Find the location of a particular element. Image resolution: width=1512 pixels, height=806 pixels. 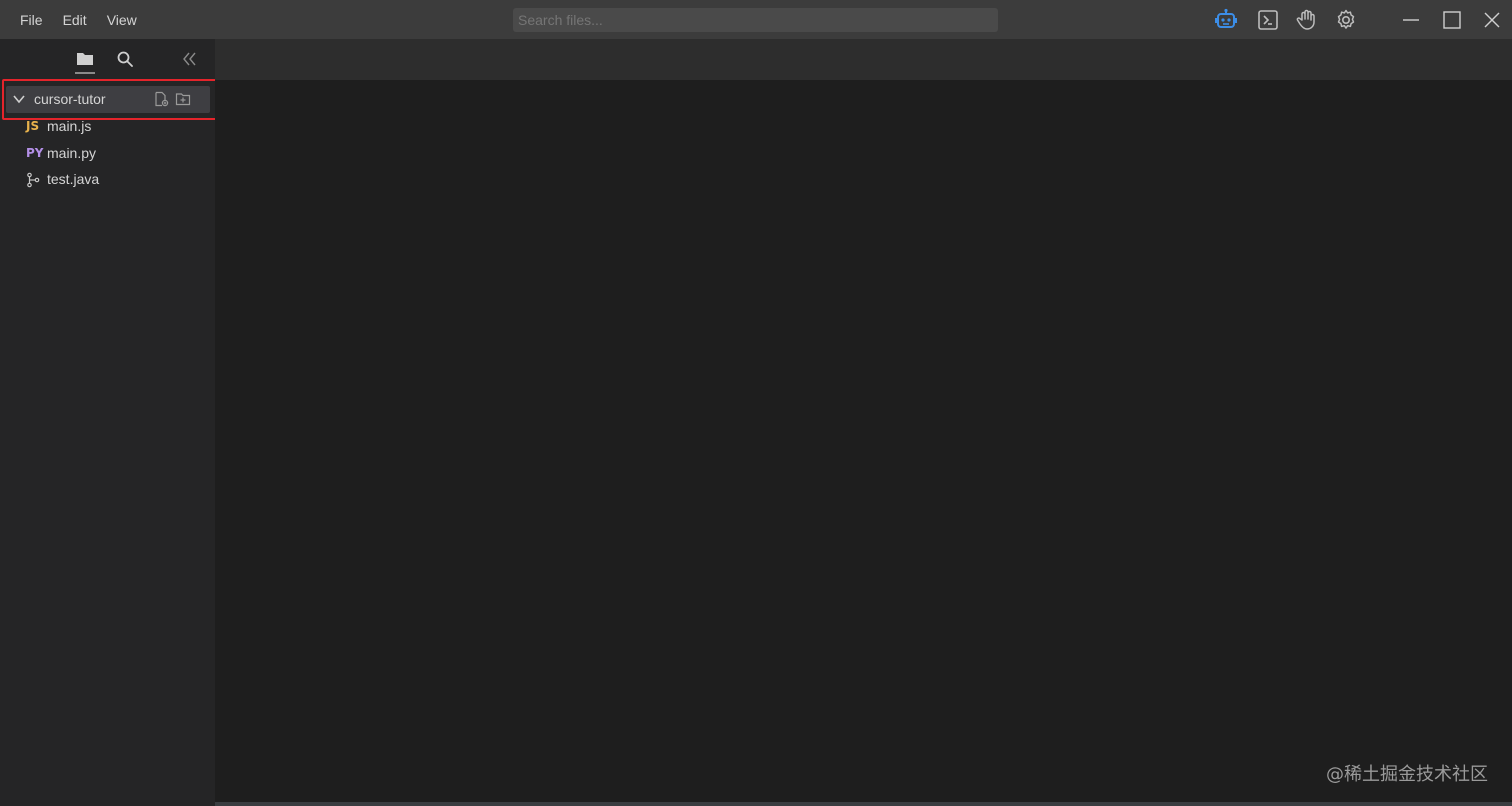

py-file-icon: PY is located at coordinates (35, 153).